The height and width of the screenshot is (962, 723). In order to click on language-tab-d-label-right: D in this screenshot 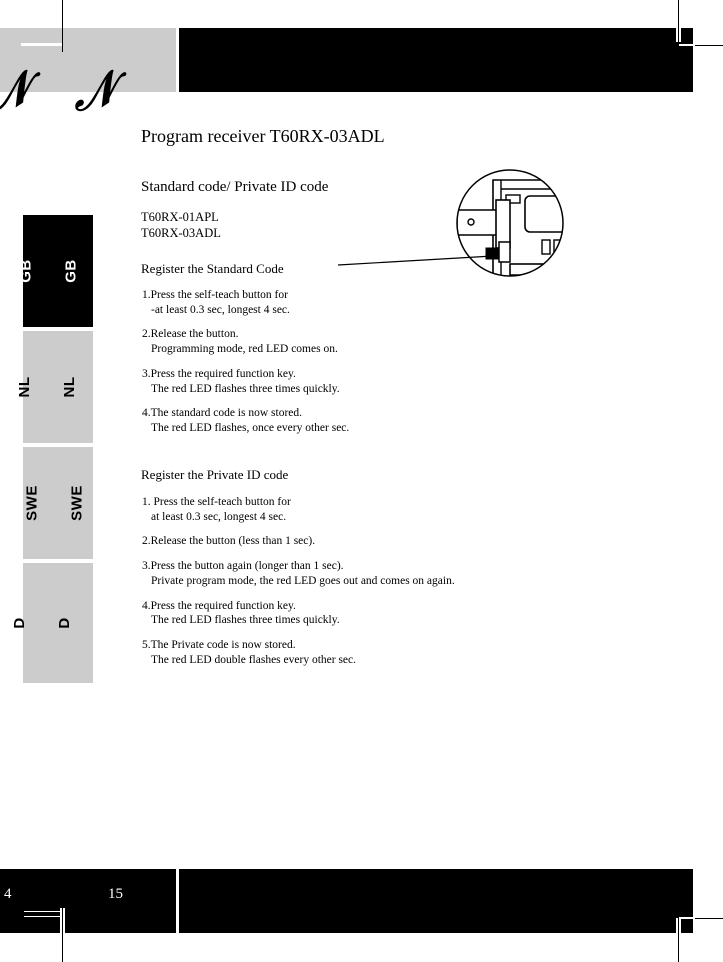, I will do `click(65, 623)`.